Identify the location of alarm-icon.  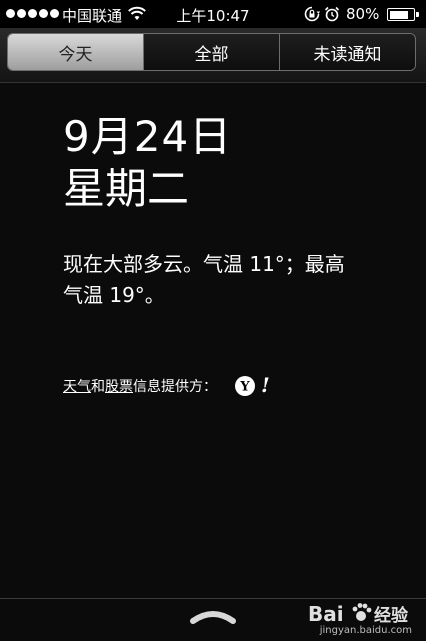
(332, 14).